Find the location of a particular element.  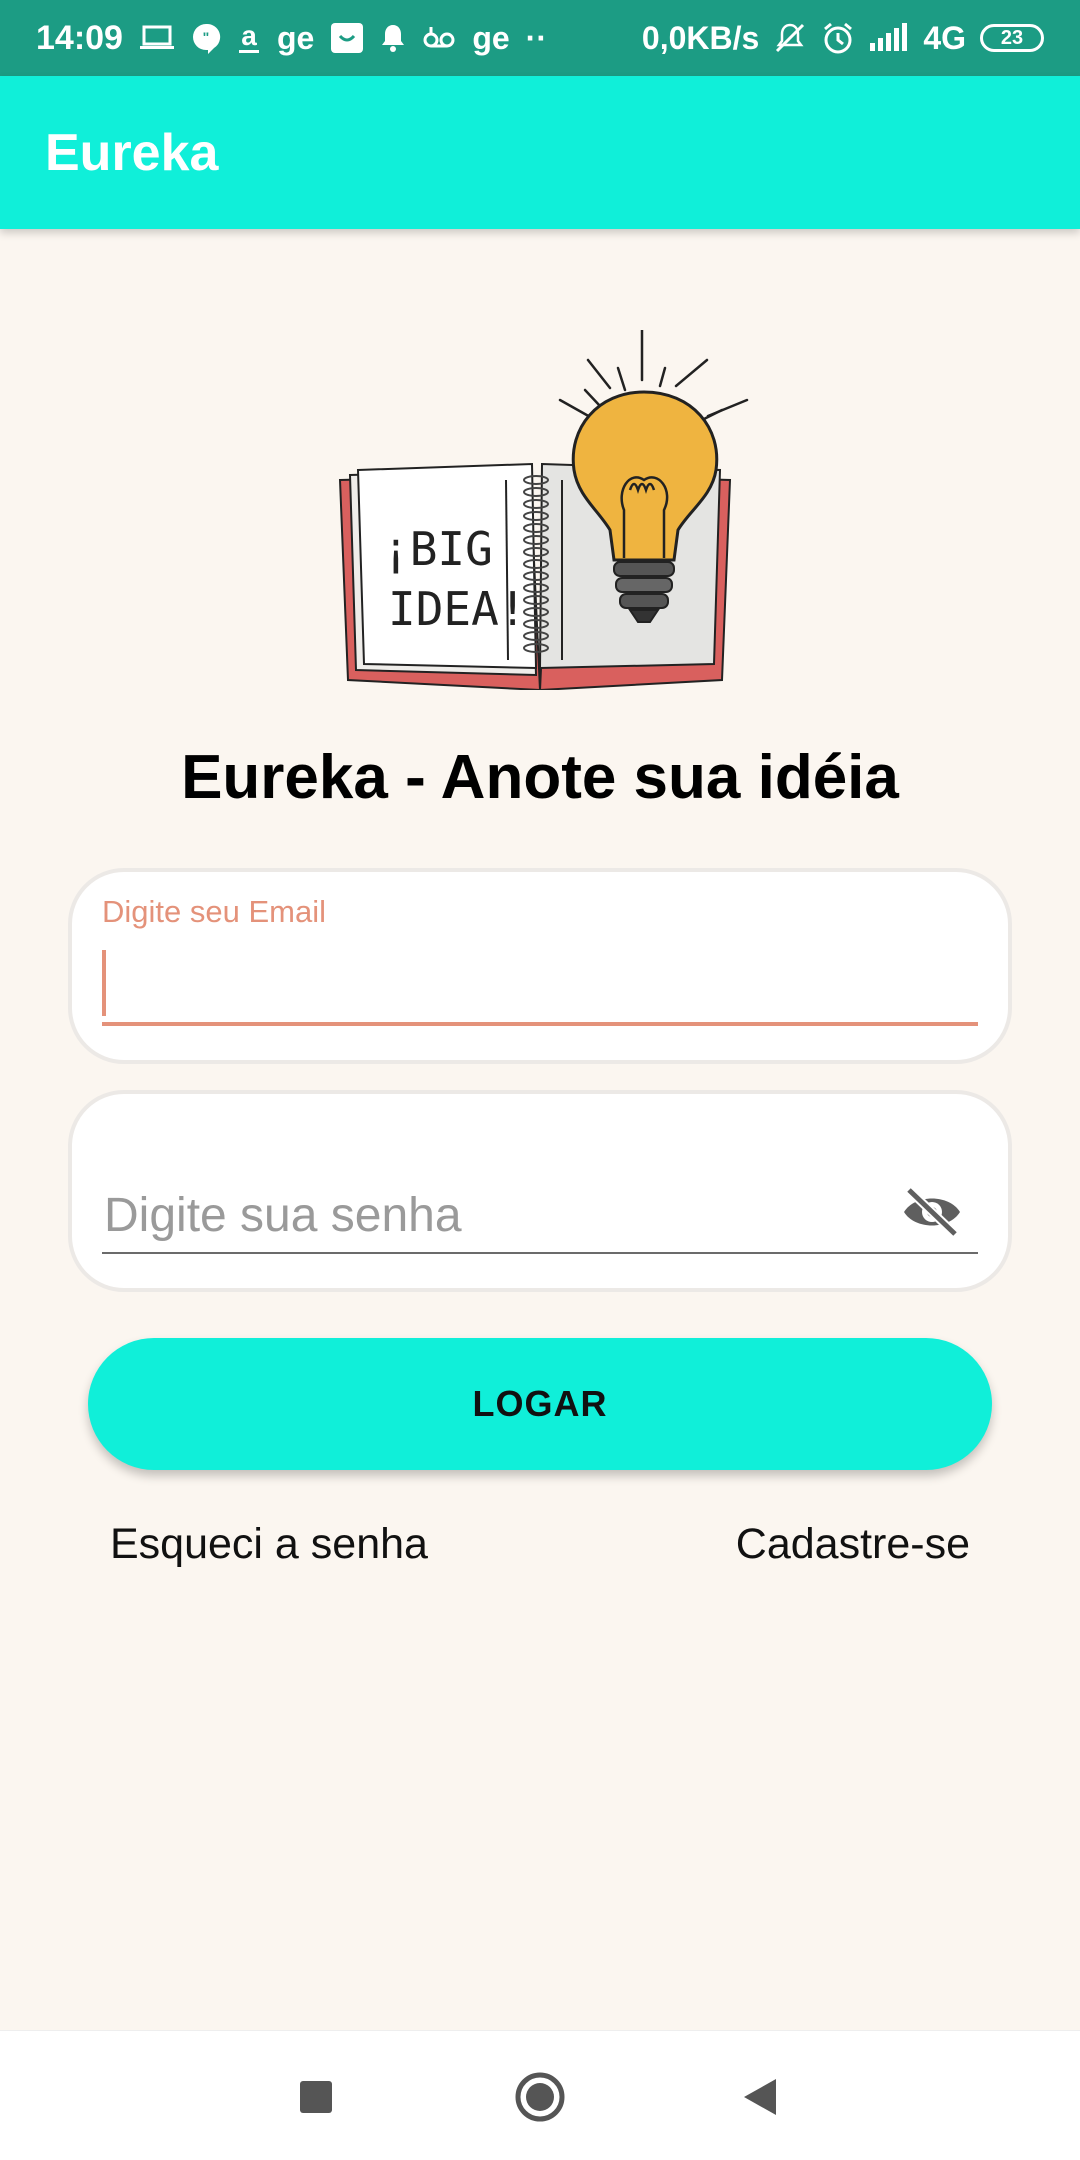

password-field-card is located at coordinates (540, 1191).